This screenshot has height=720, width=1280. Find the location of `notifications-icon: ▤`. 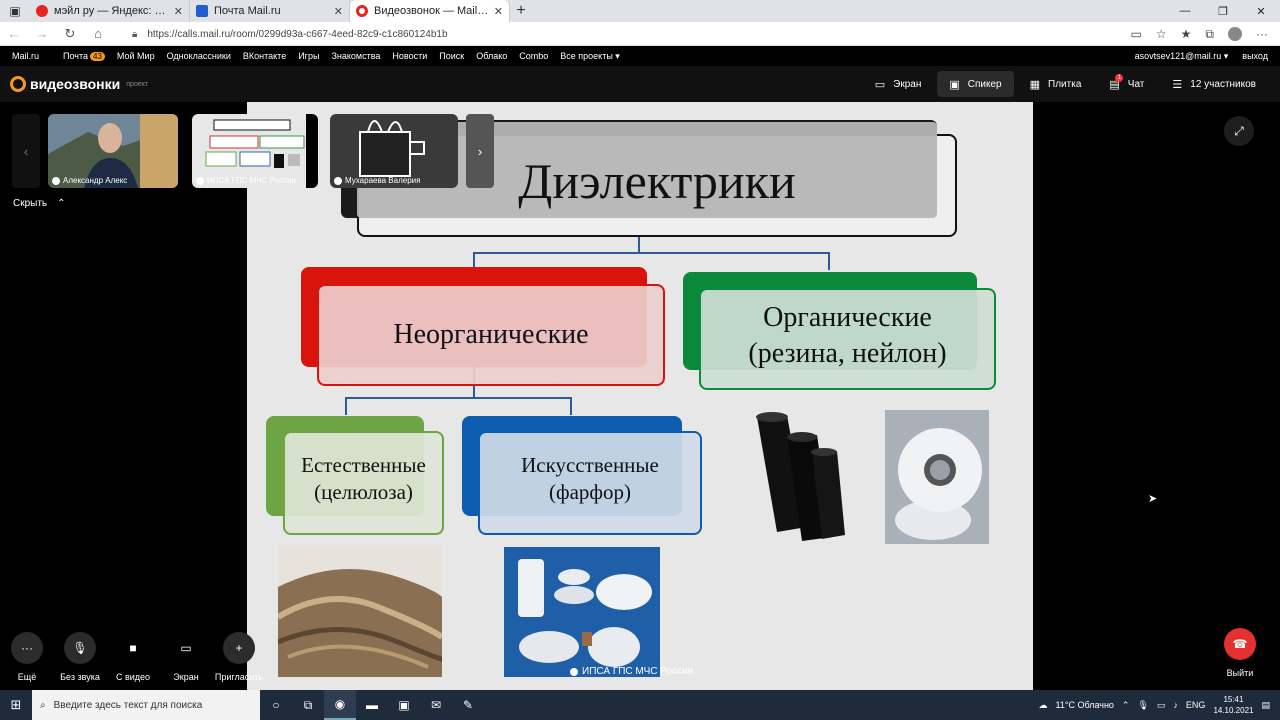

notifications-icon: ▤ is located at coordinates (1265, 705).